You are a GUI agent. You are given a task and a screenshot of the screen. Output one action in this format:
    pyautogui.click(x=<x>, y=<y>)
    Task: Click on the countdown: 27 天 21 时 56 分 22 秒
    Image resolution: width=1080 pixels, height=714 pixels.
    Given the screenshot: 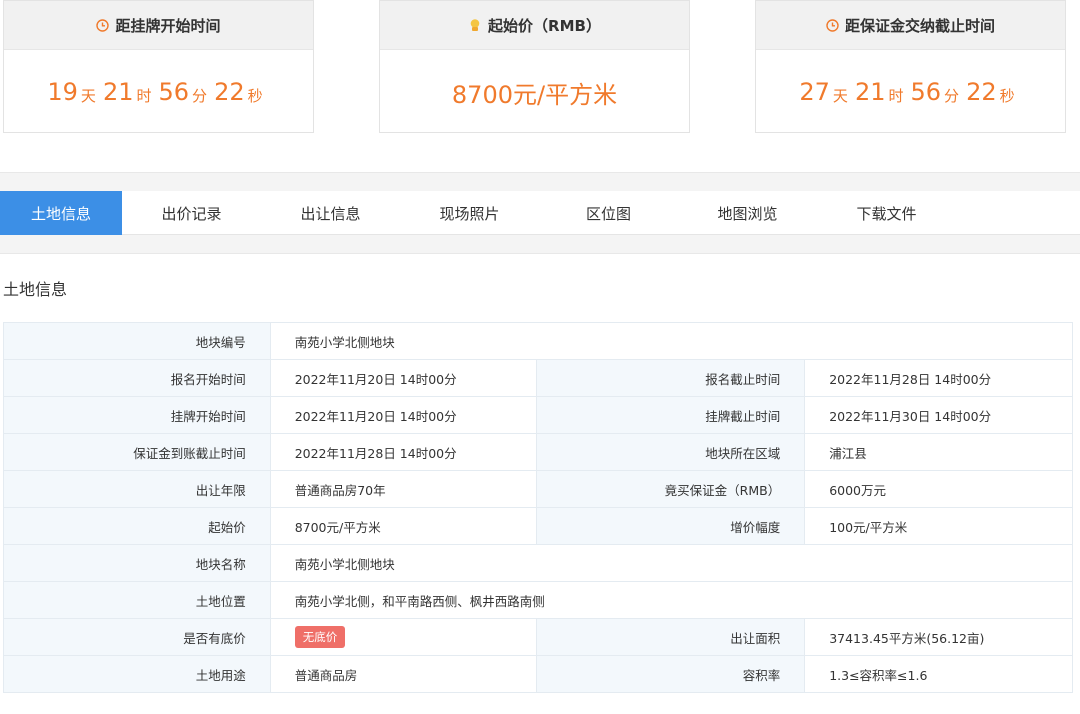 What is the action you would take?
    pyautogui.click(x=910, y=92)
    